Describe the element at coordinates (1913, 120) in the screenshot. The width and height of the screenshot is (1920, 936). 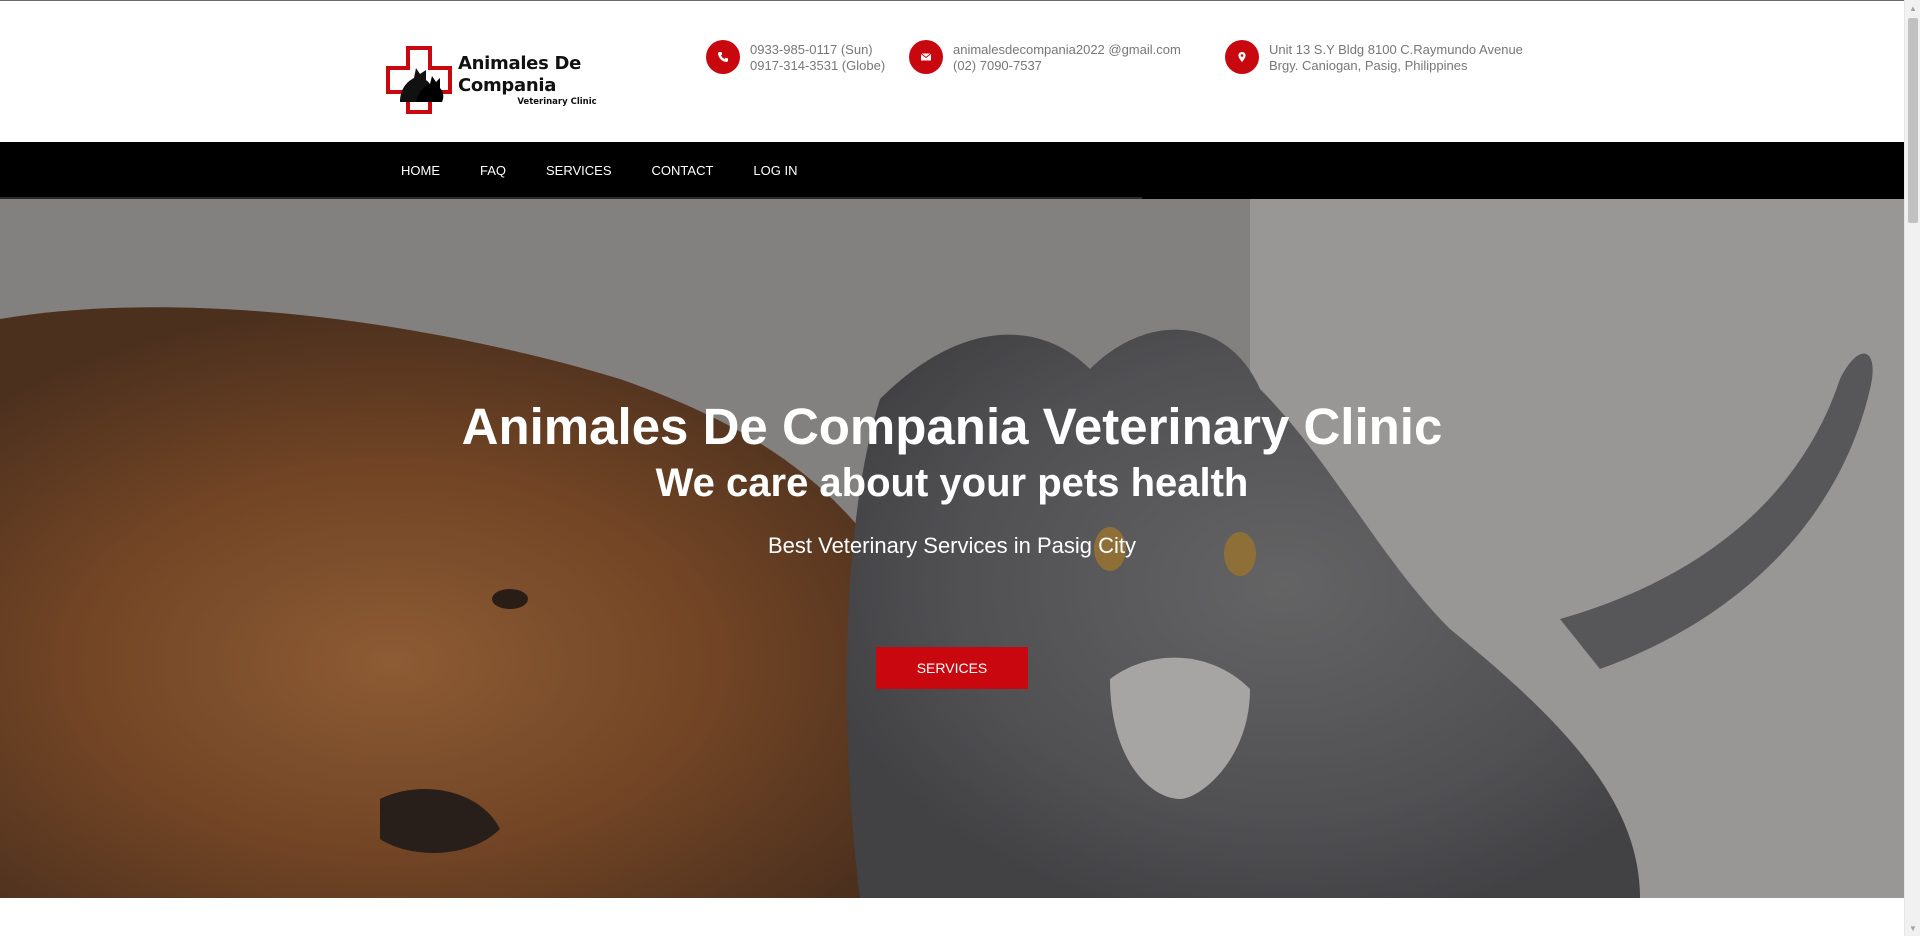
I see `scrollbar-thumb` at that location.